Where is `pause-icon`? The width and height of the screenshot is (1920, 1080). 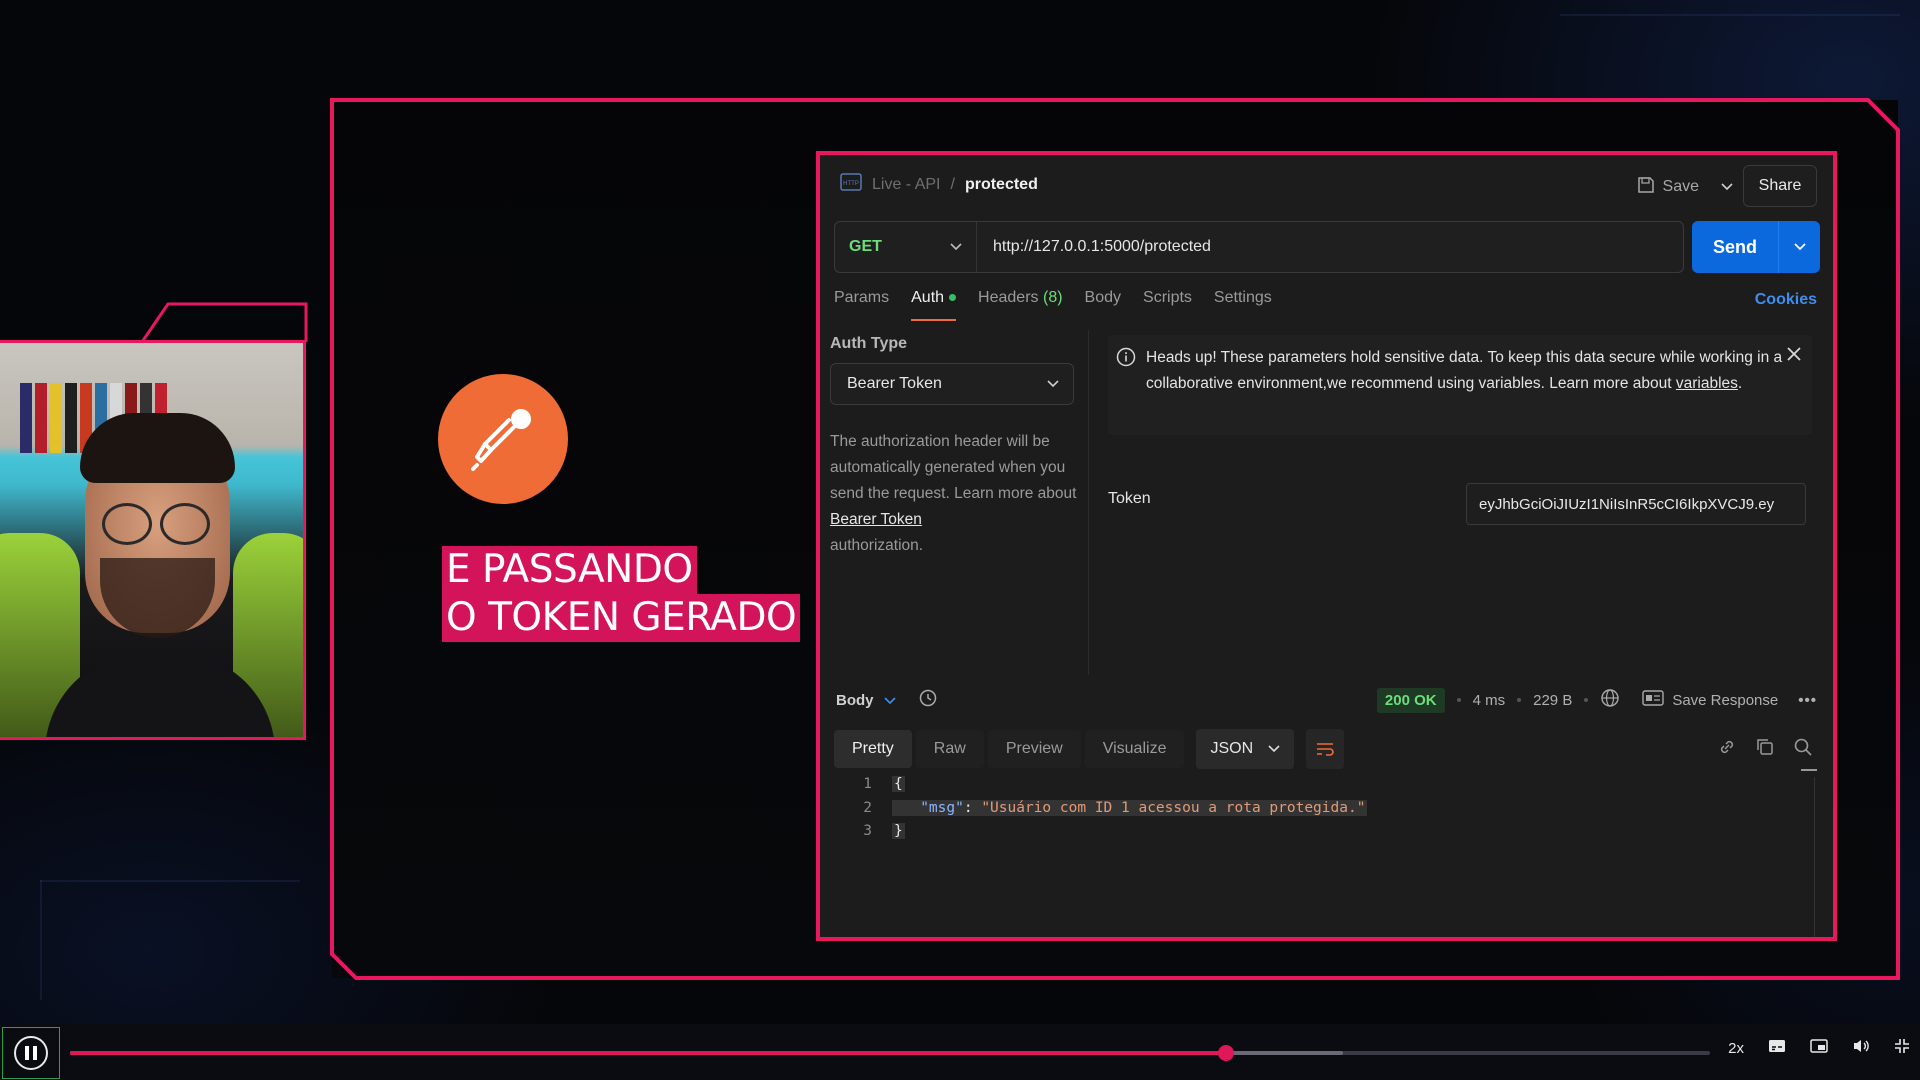 pause-icon is located at coordinates (31, 1053).